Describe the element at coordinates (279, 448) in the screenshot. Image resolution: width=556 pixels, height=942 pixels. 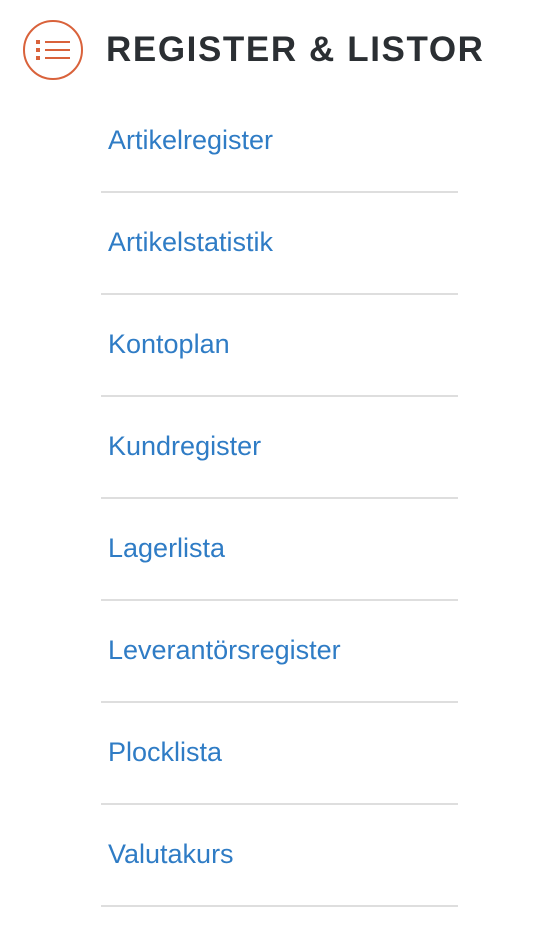
I see `list-item: Kundregister` at that location.